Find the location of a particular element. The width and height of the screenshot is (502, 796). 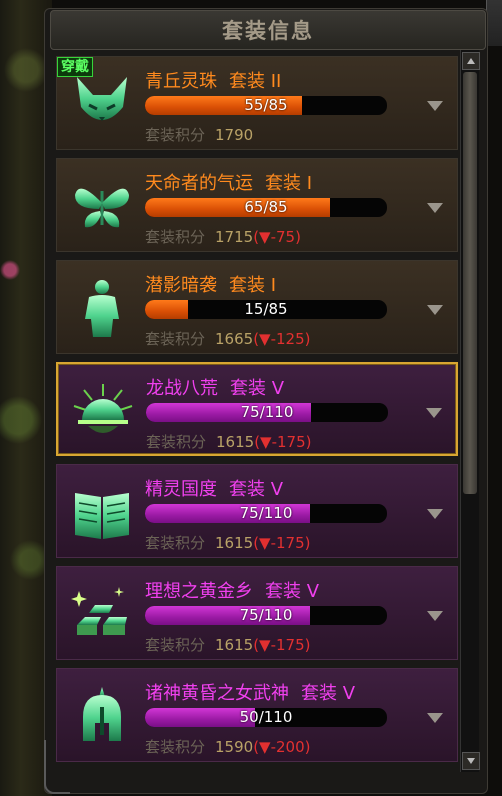

score-diff: (▼-200) is located at coordinates (282, 747).